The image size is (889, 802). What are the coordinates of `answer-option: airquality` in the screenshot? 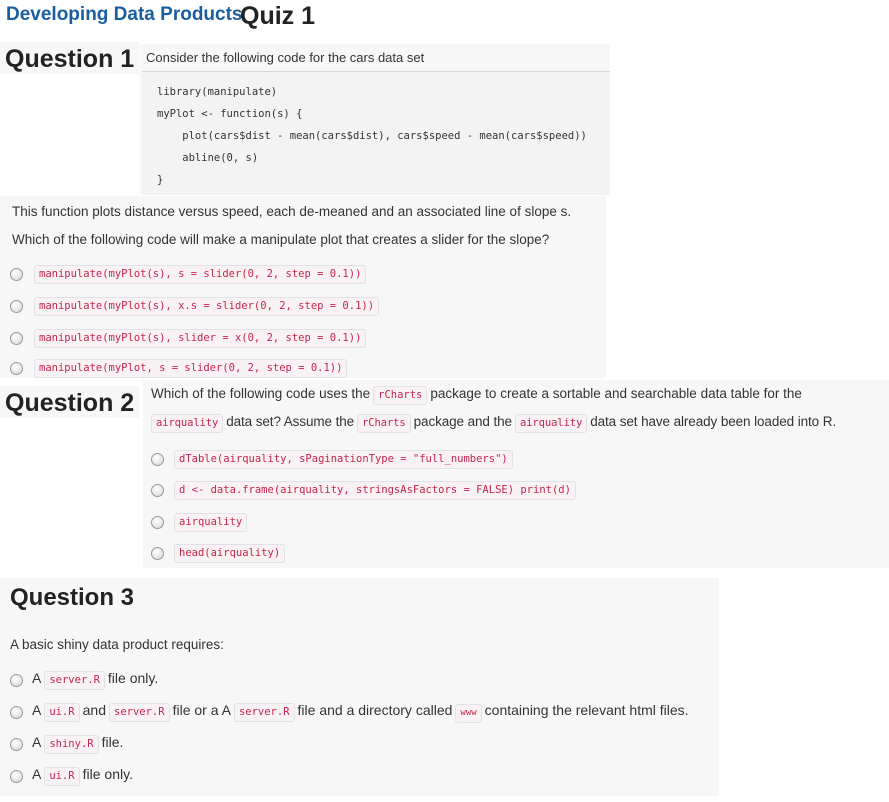 It's located at (211, 522).